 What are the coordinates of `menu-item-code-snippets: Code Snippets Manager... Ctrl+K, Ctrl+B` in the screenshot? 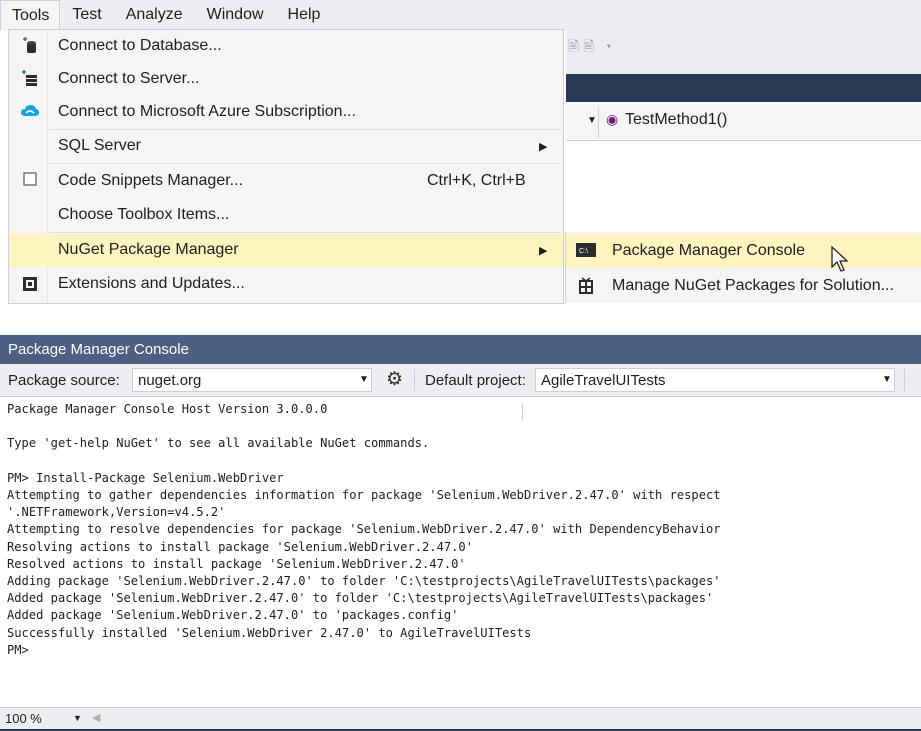 It's located at (286, 181).